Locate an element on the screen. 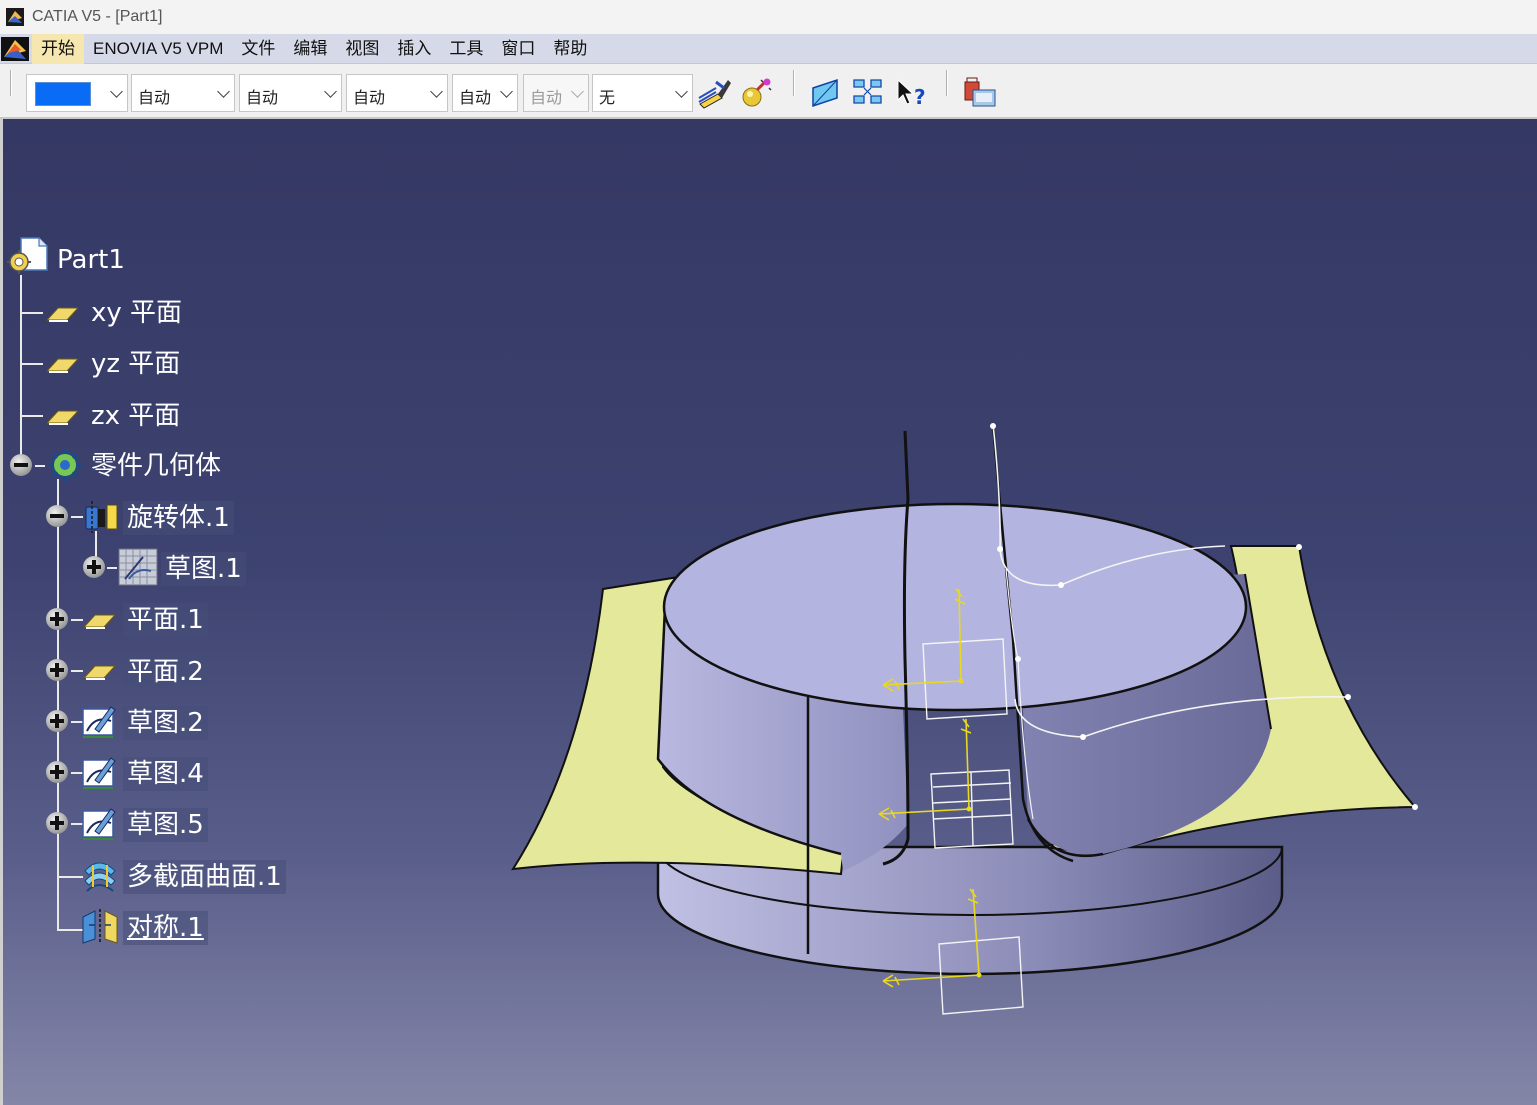  graphic-properties-toolbar: 自动 自动 自动 自动 自动 无 ? is located at coordinates (768, 91).